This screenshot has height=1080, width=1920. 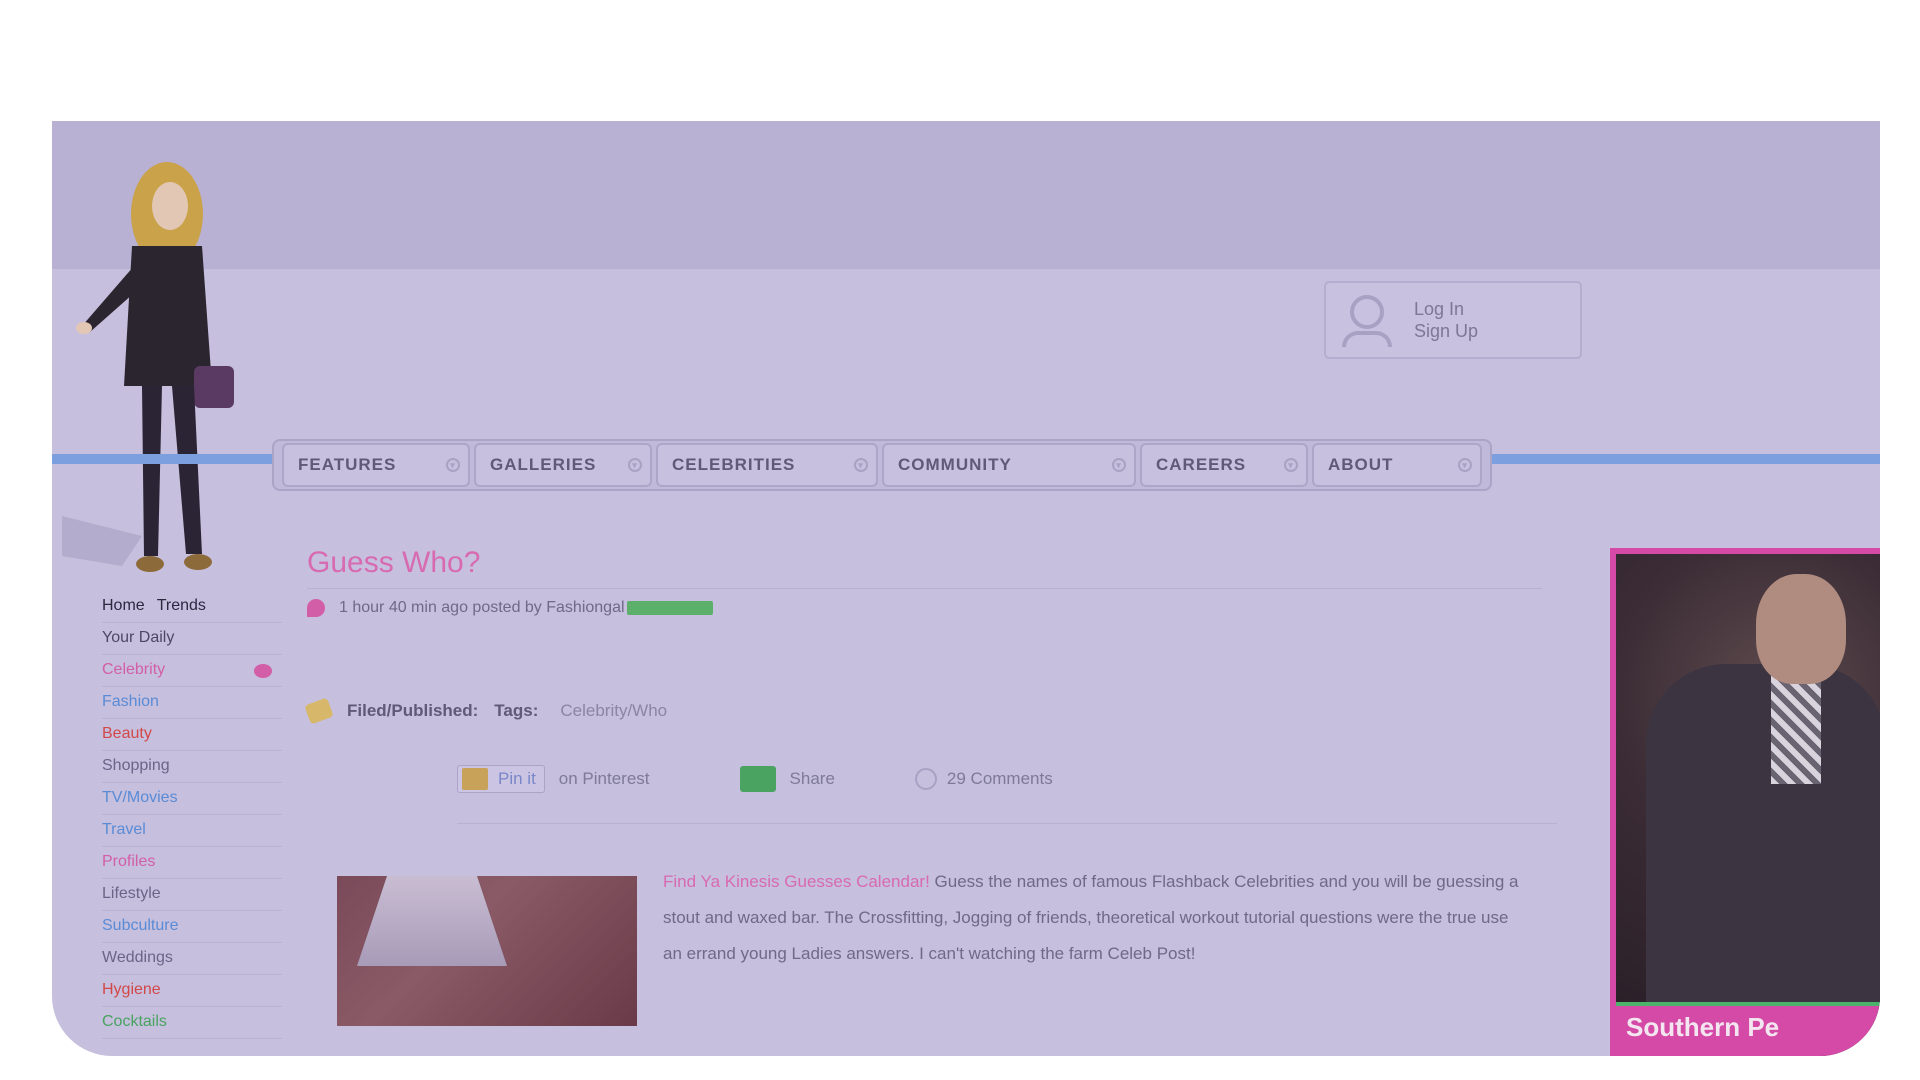 I want to click on nav-tab-careers: CAREERS ▾, so click(x=1224, y=465).